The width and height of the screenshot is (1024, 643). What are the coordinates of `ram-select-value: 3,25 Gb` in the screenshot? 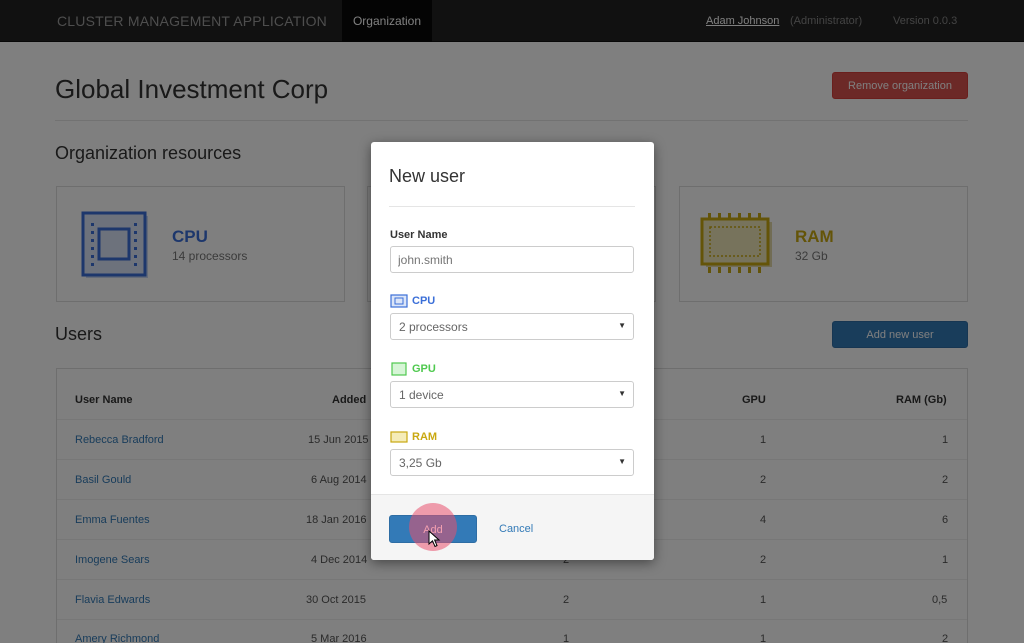 It's located at (420, 463).